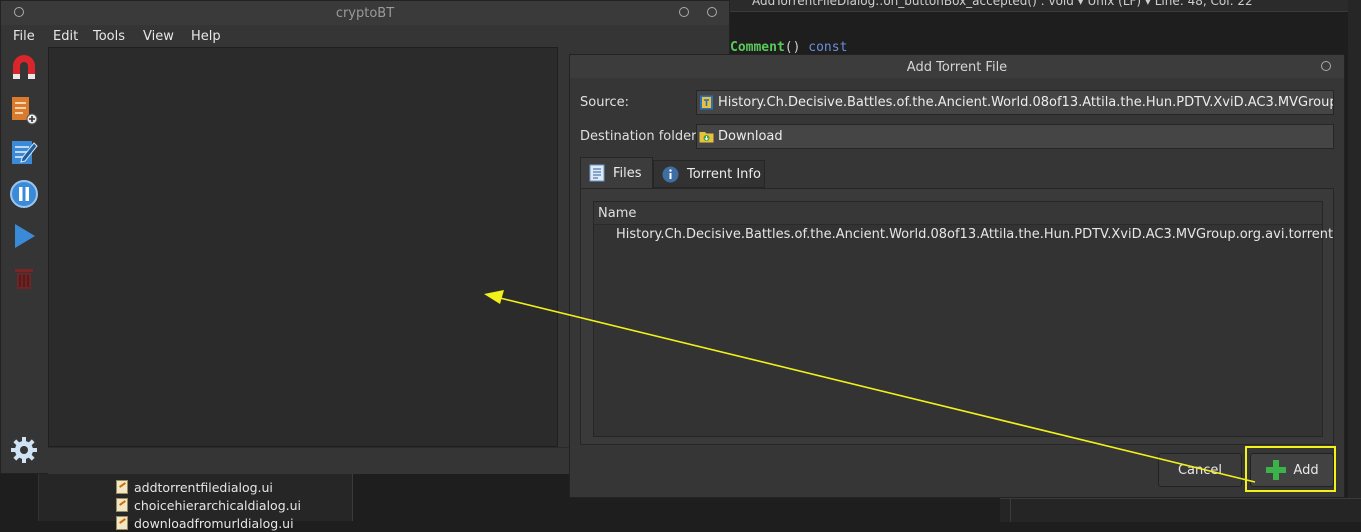 The width and height of the screenshot is (1361, 532). I want to click on main-window-title: cryptoBT, so click(365, 13).